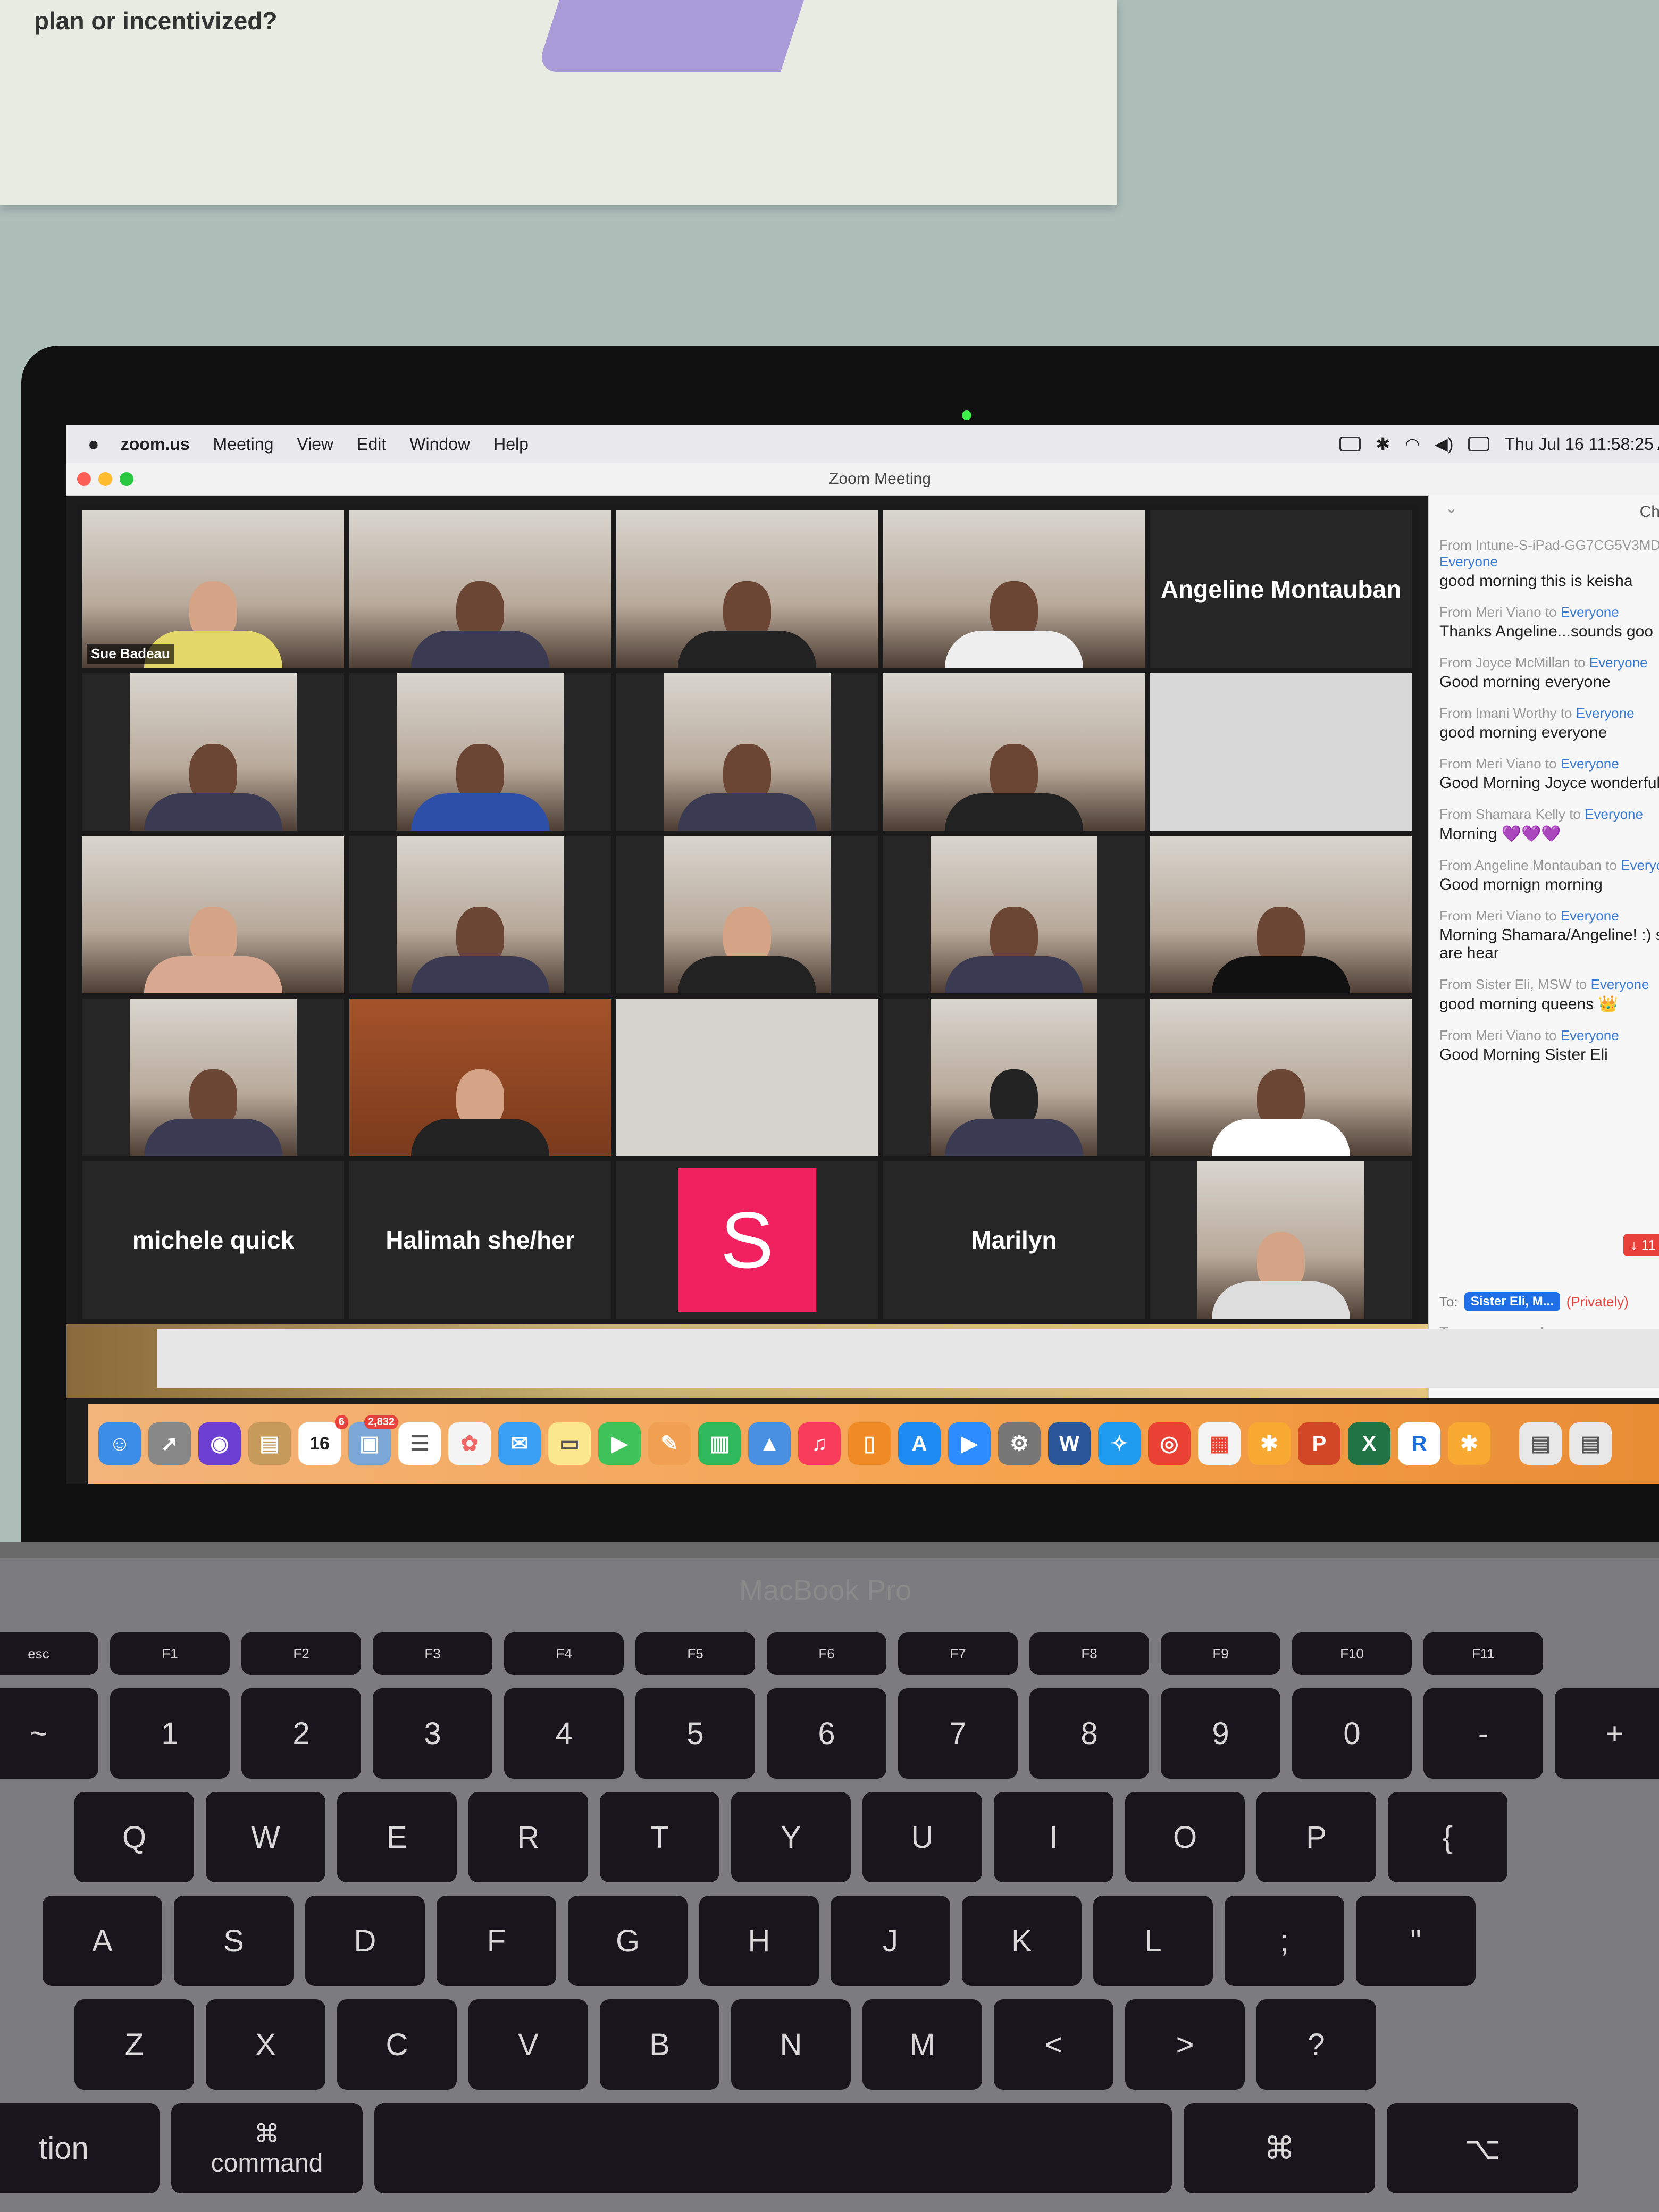 The image size is (1659, 2212). Describe the element at coordinates (432, 1733) in the screenshot. I see `key: 3` at that location.